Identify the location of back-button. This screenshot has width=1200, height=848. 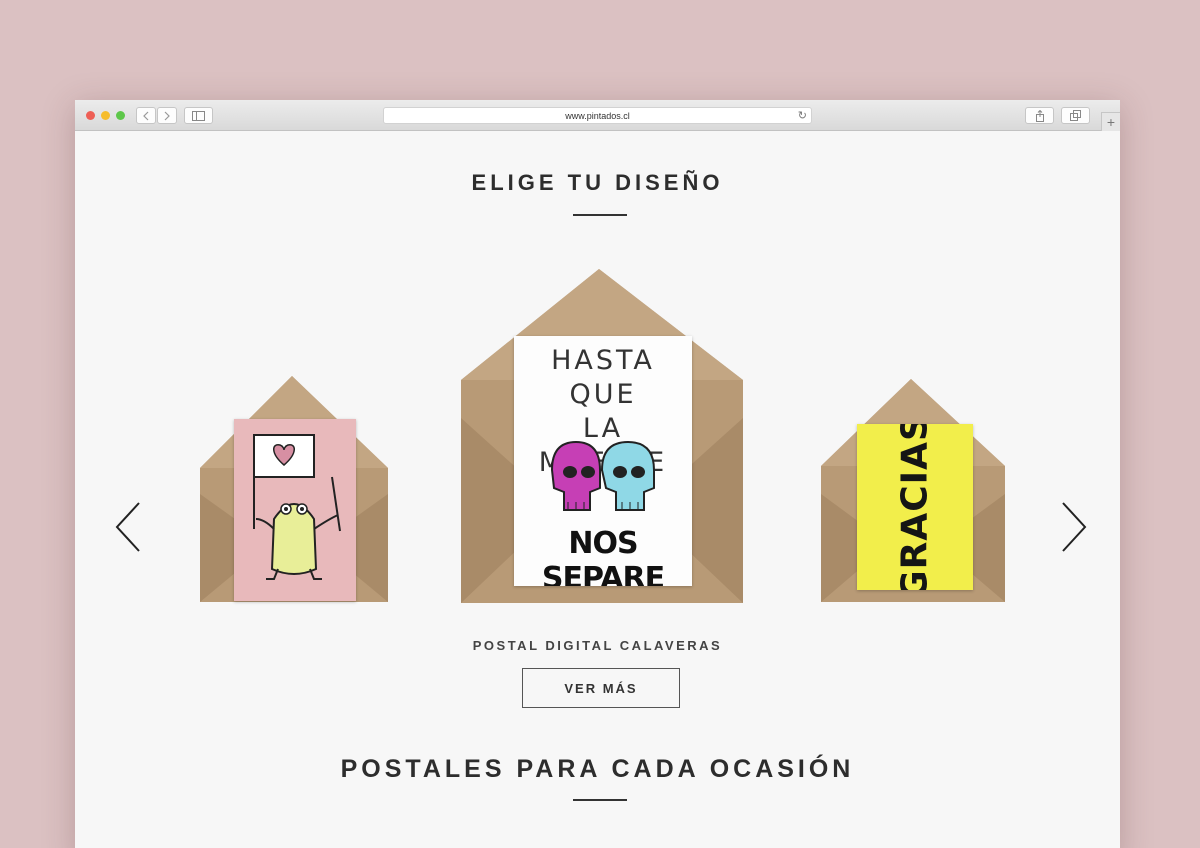
(146, 115).